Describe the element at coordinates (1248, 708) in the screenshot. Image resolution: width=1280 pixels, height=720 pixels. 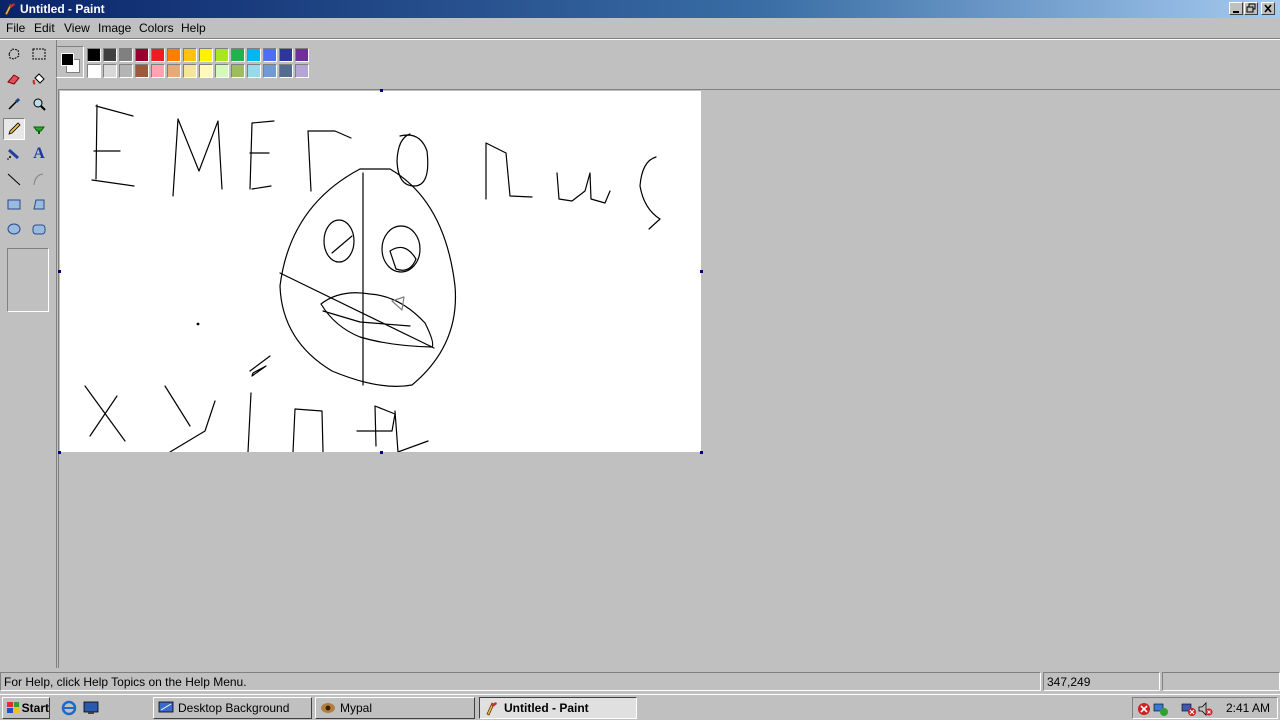
I see `clock: 2:41 AM` at that location.